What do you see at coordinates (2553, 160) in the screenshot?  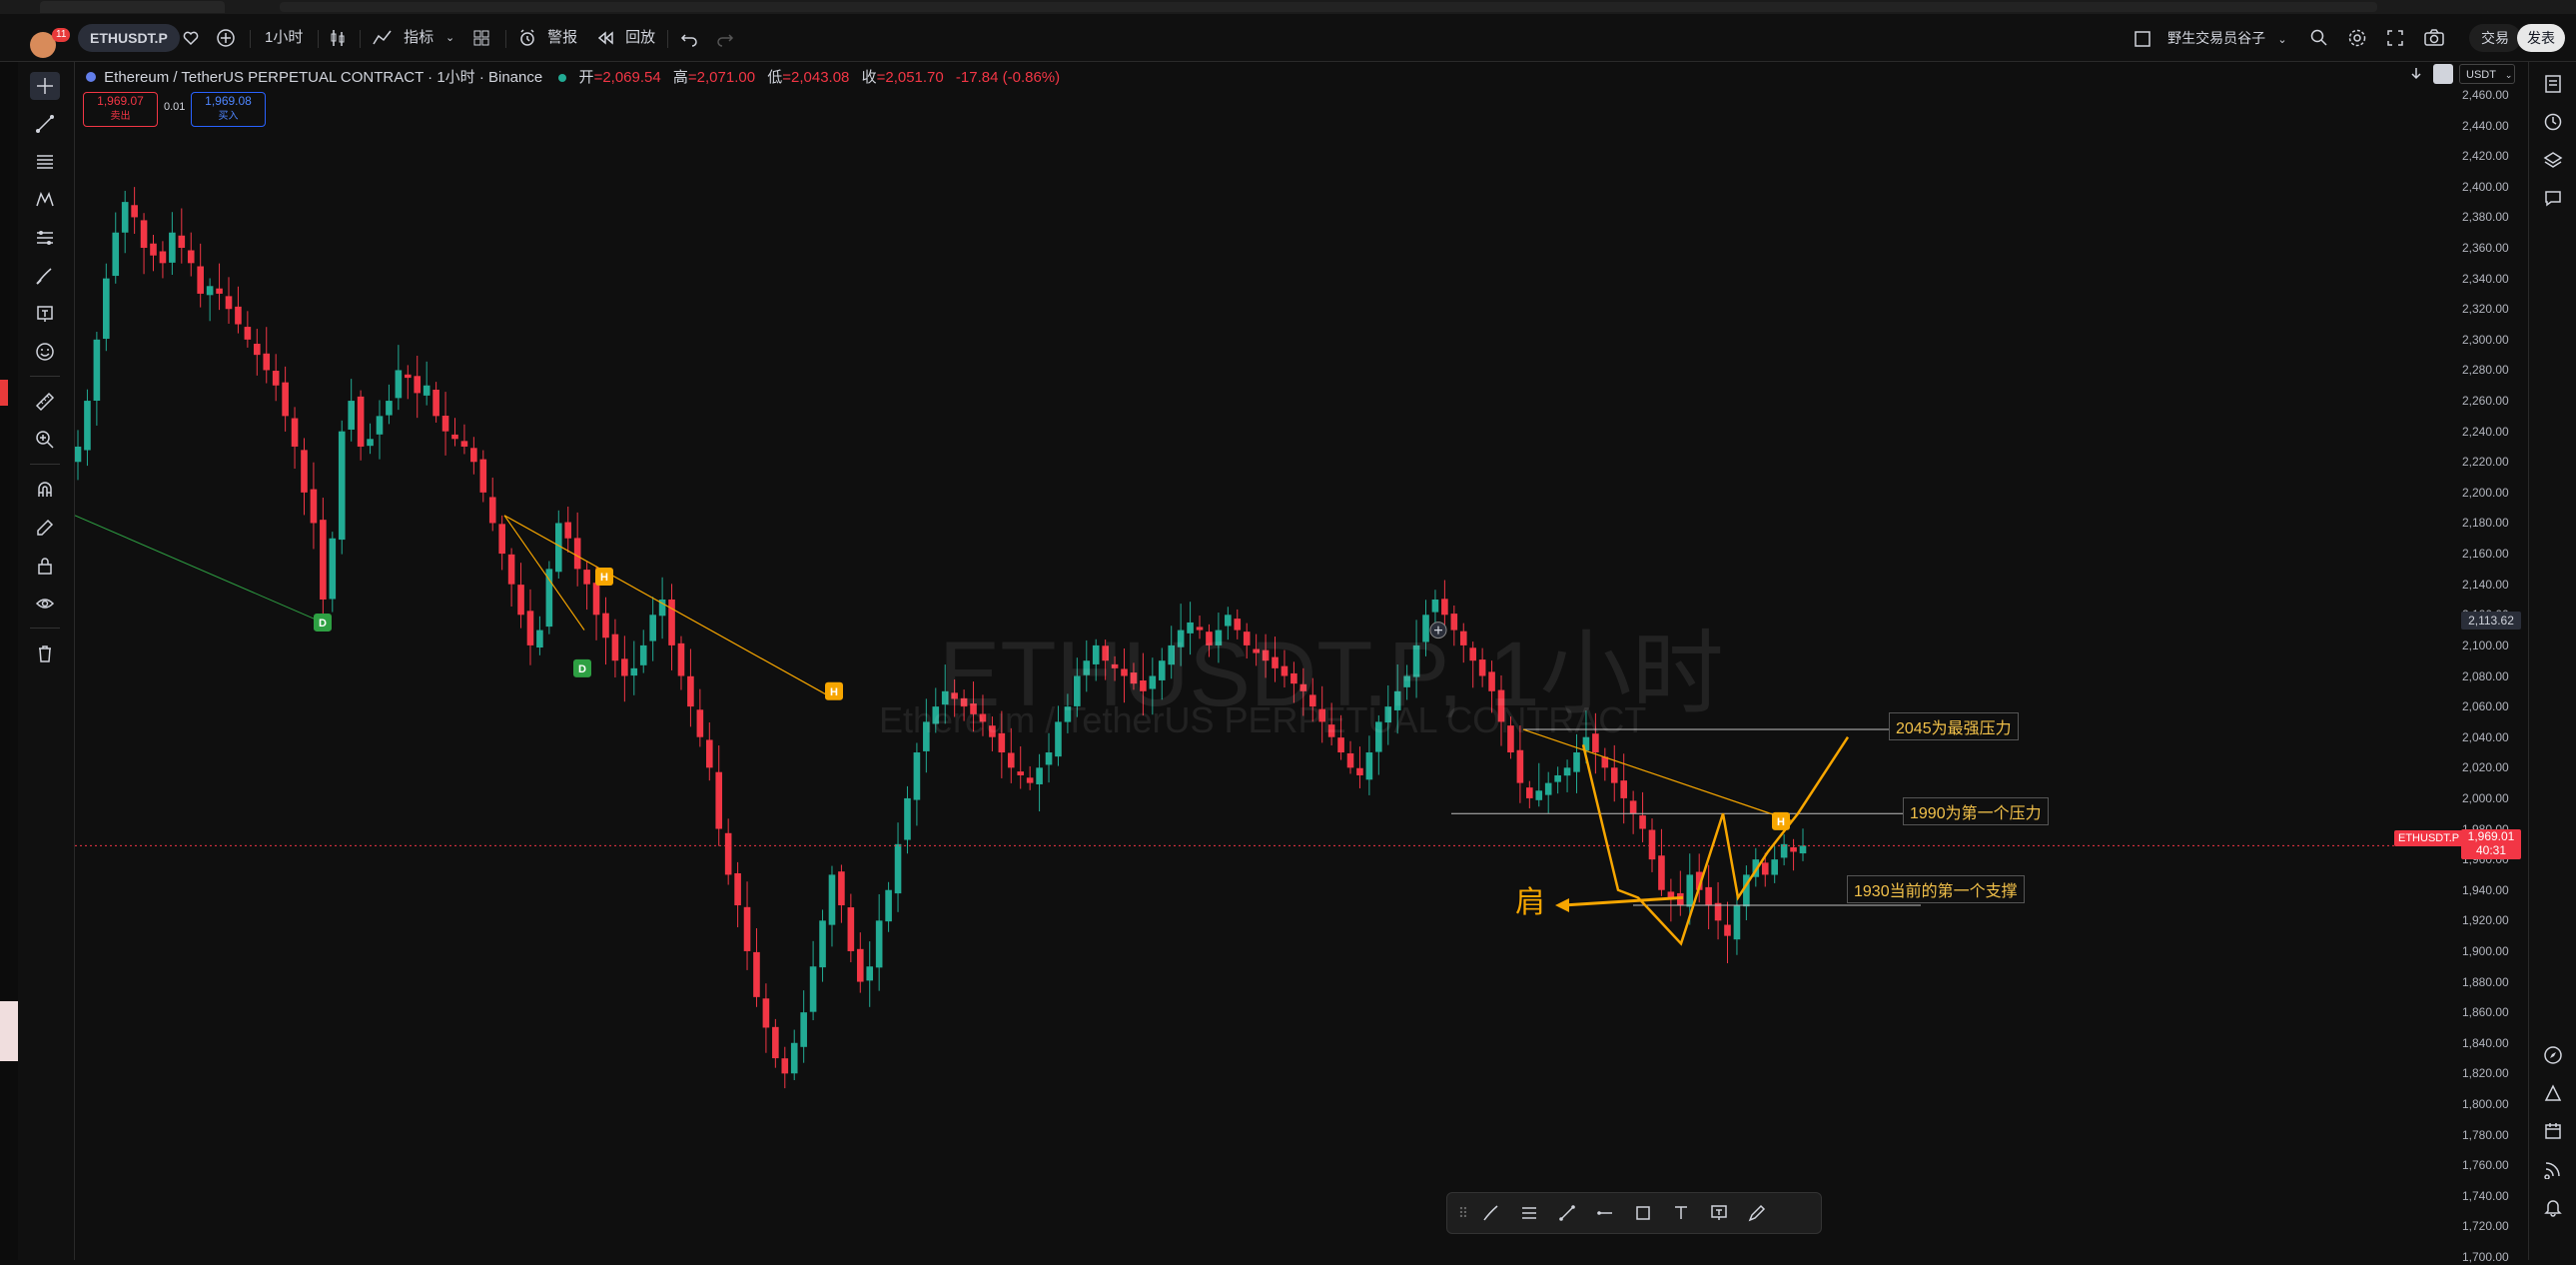 I see `layers-icon` at bounding box center [2553, 160].